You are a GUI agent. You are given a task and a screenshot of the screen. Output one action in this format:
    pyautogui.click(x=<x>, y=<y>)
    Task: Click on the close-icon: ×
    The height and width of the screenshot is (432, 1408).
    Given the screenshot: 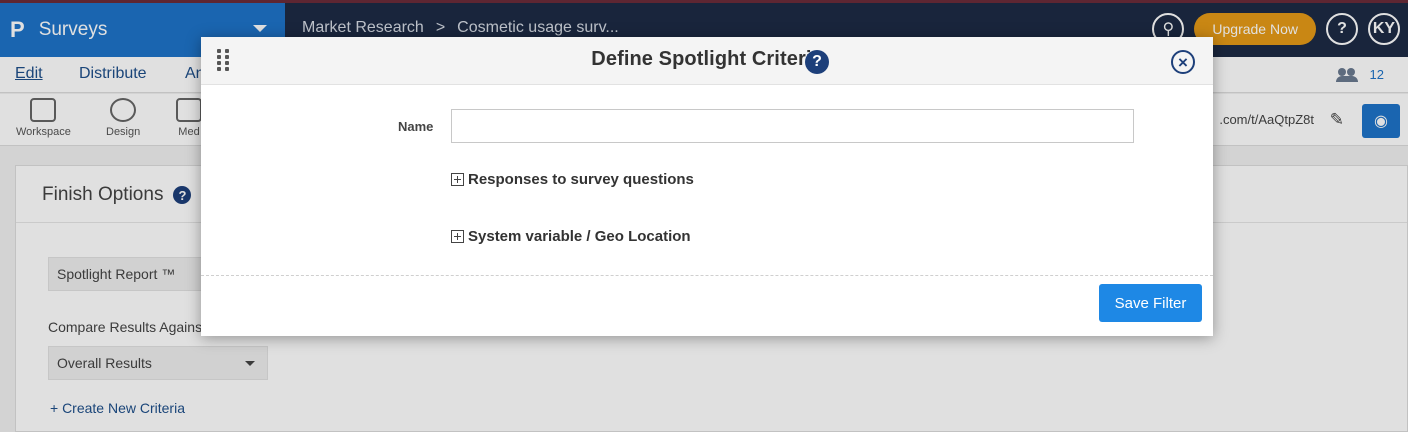 What is the action you would take?
    pyautogui.click(x=1183, y=62)
    